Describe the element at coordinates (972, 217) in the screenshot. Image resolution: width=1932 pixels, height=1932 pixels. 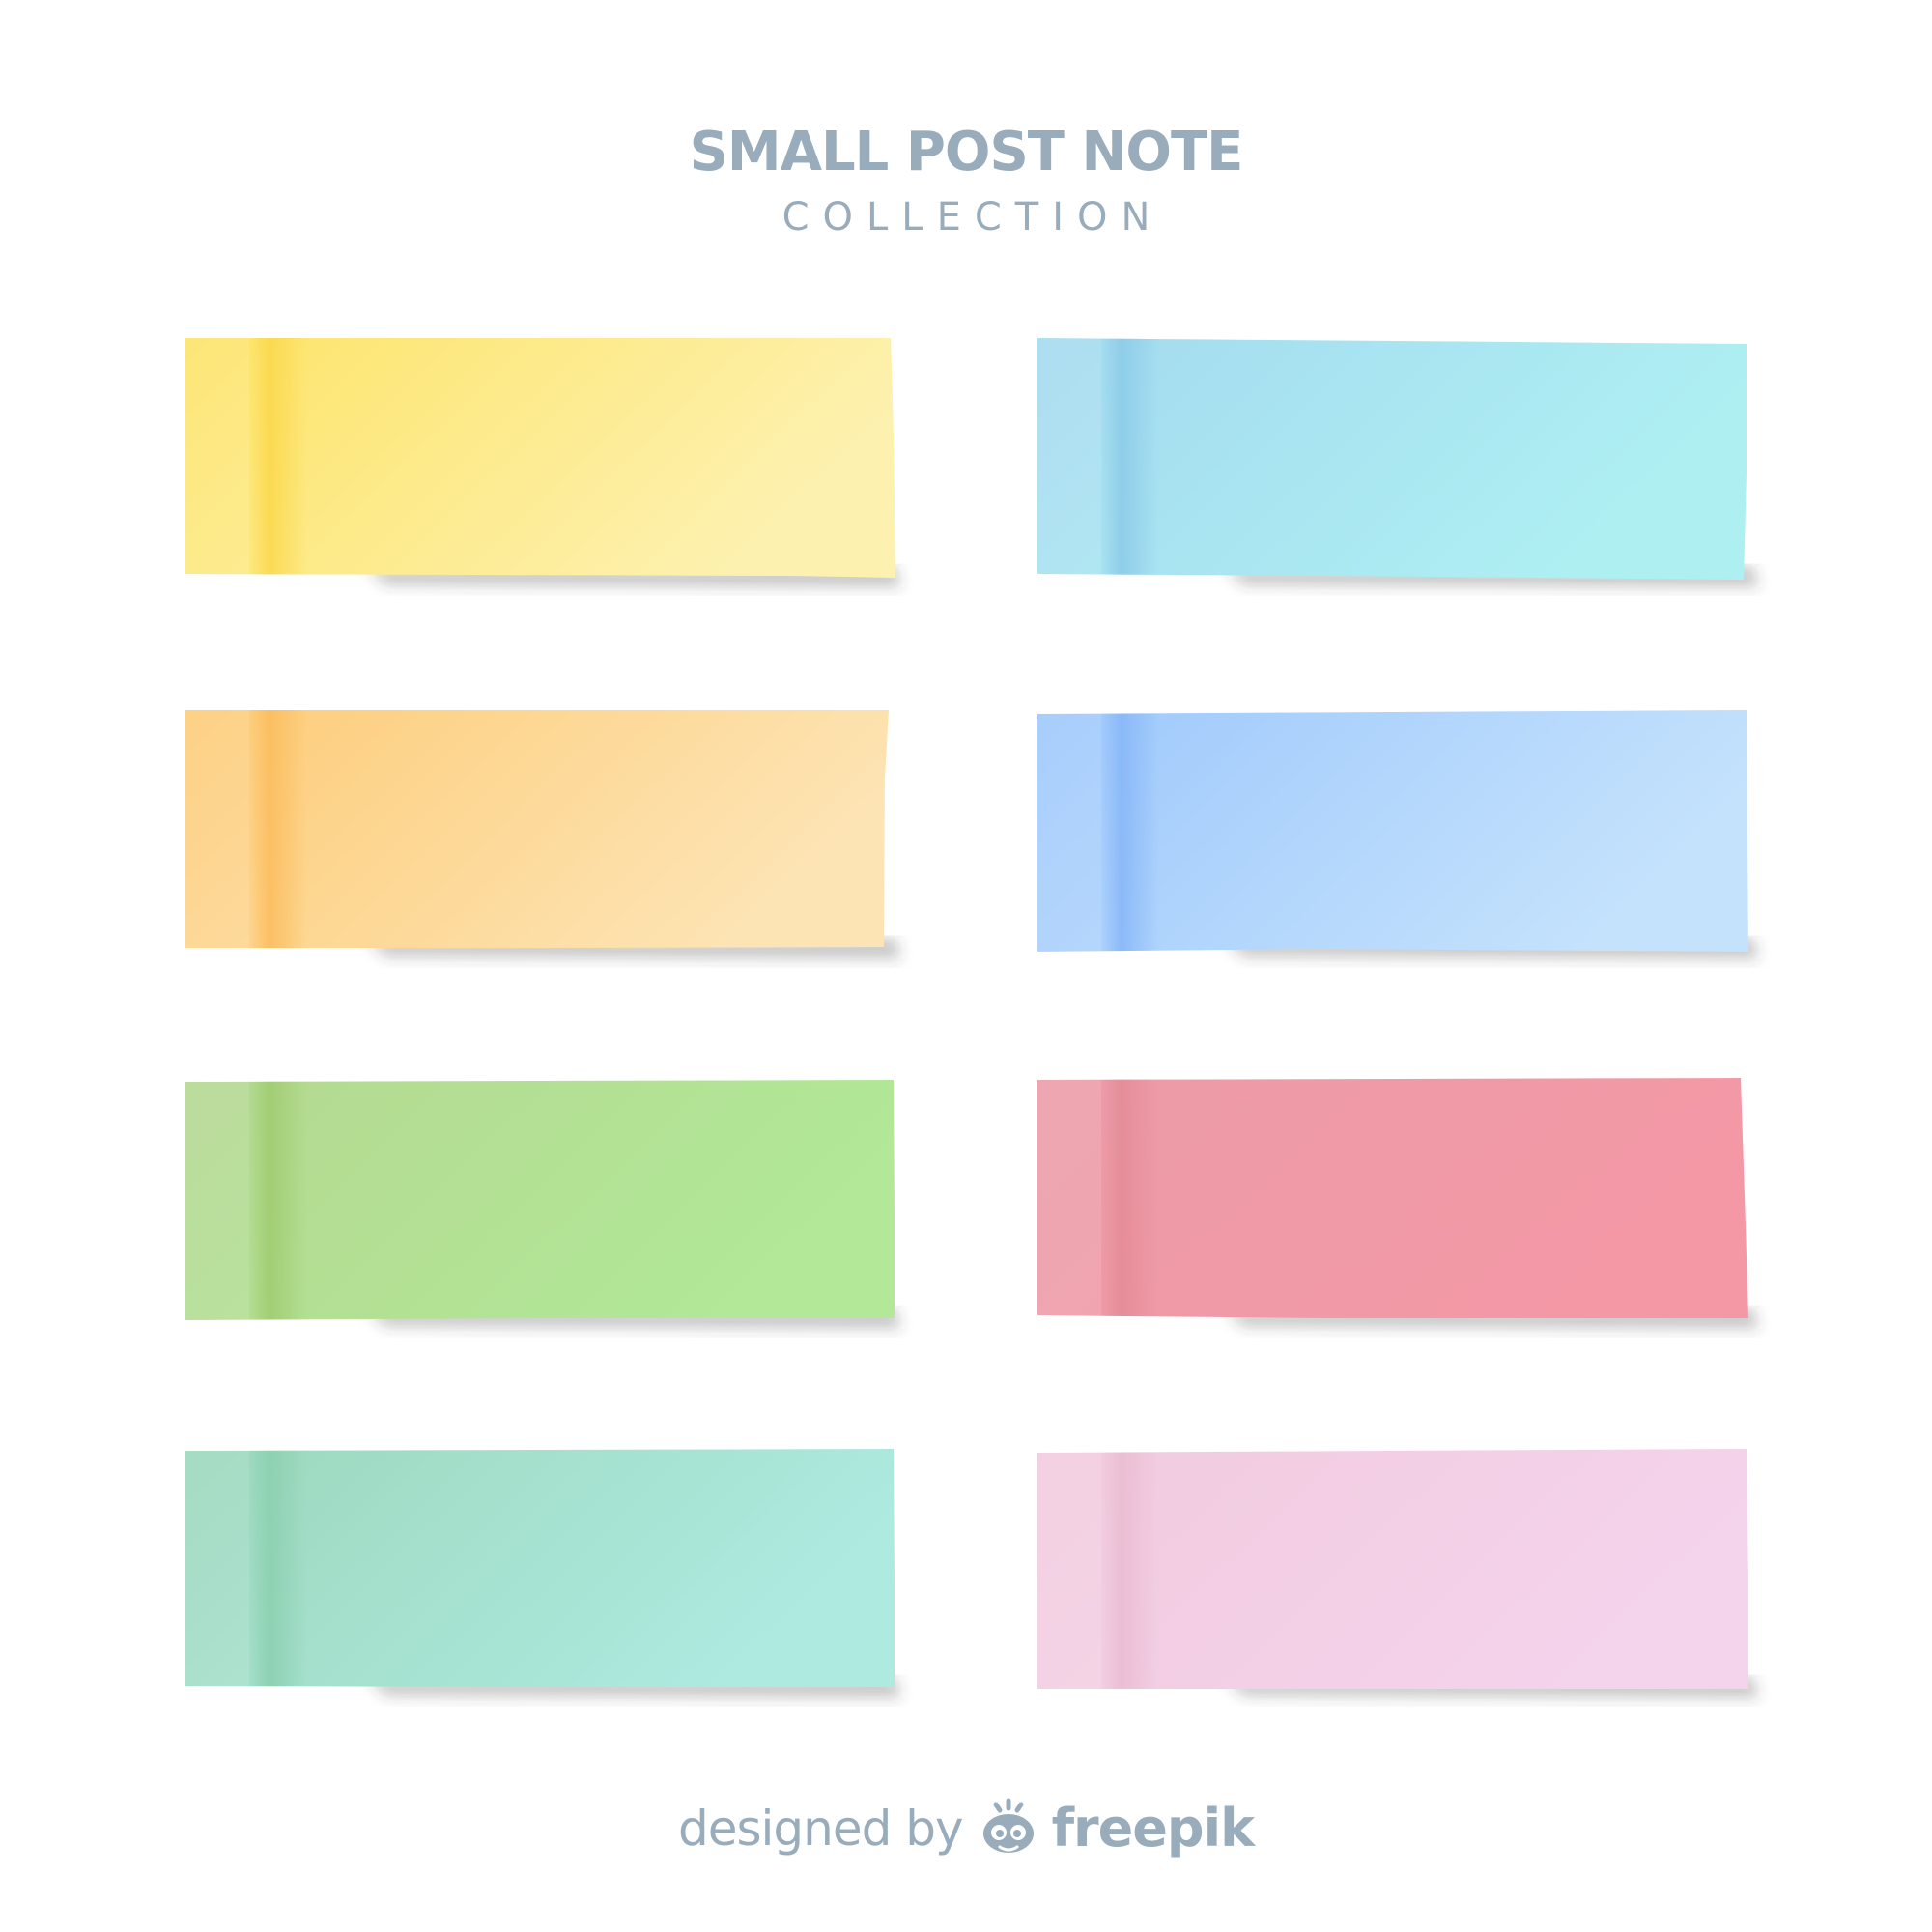
I see `page-subtitle: COLLECTION` at that location.